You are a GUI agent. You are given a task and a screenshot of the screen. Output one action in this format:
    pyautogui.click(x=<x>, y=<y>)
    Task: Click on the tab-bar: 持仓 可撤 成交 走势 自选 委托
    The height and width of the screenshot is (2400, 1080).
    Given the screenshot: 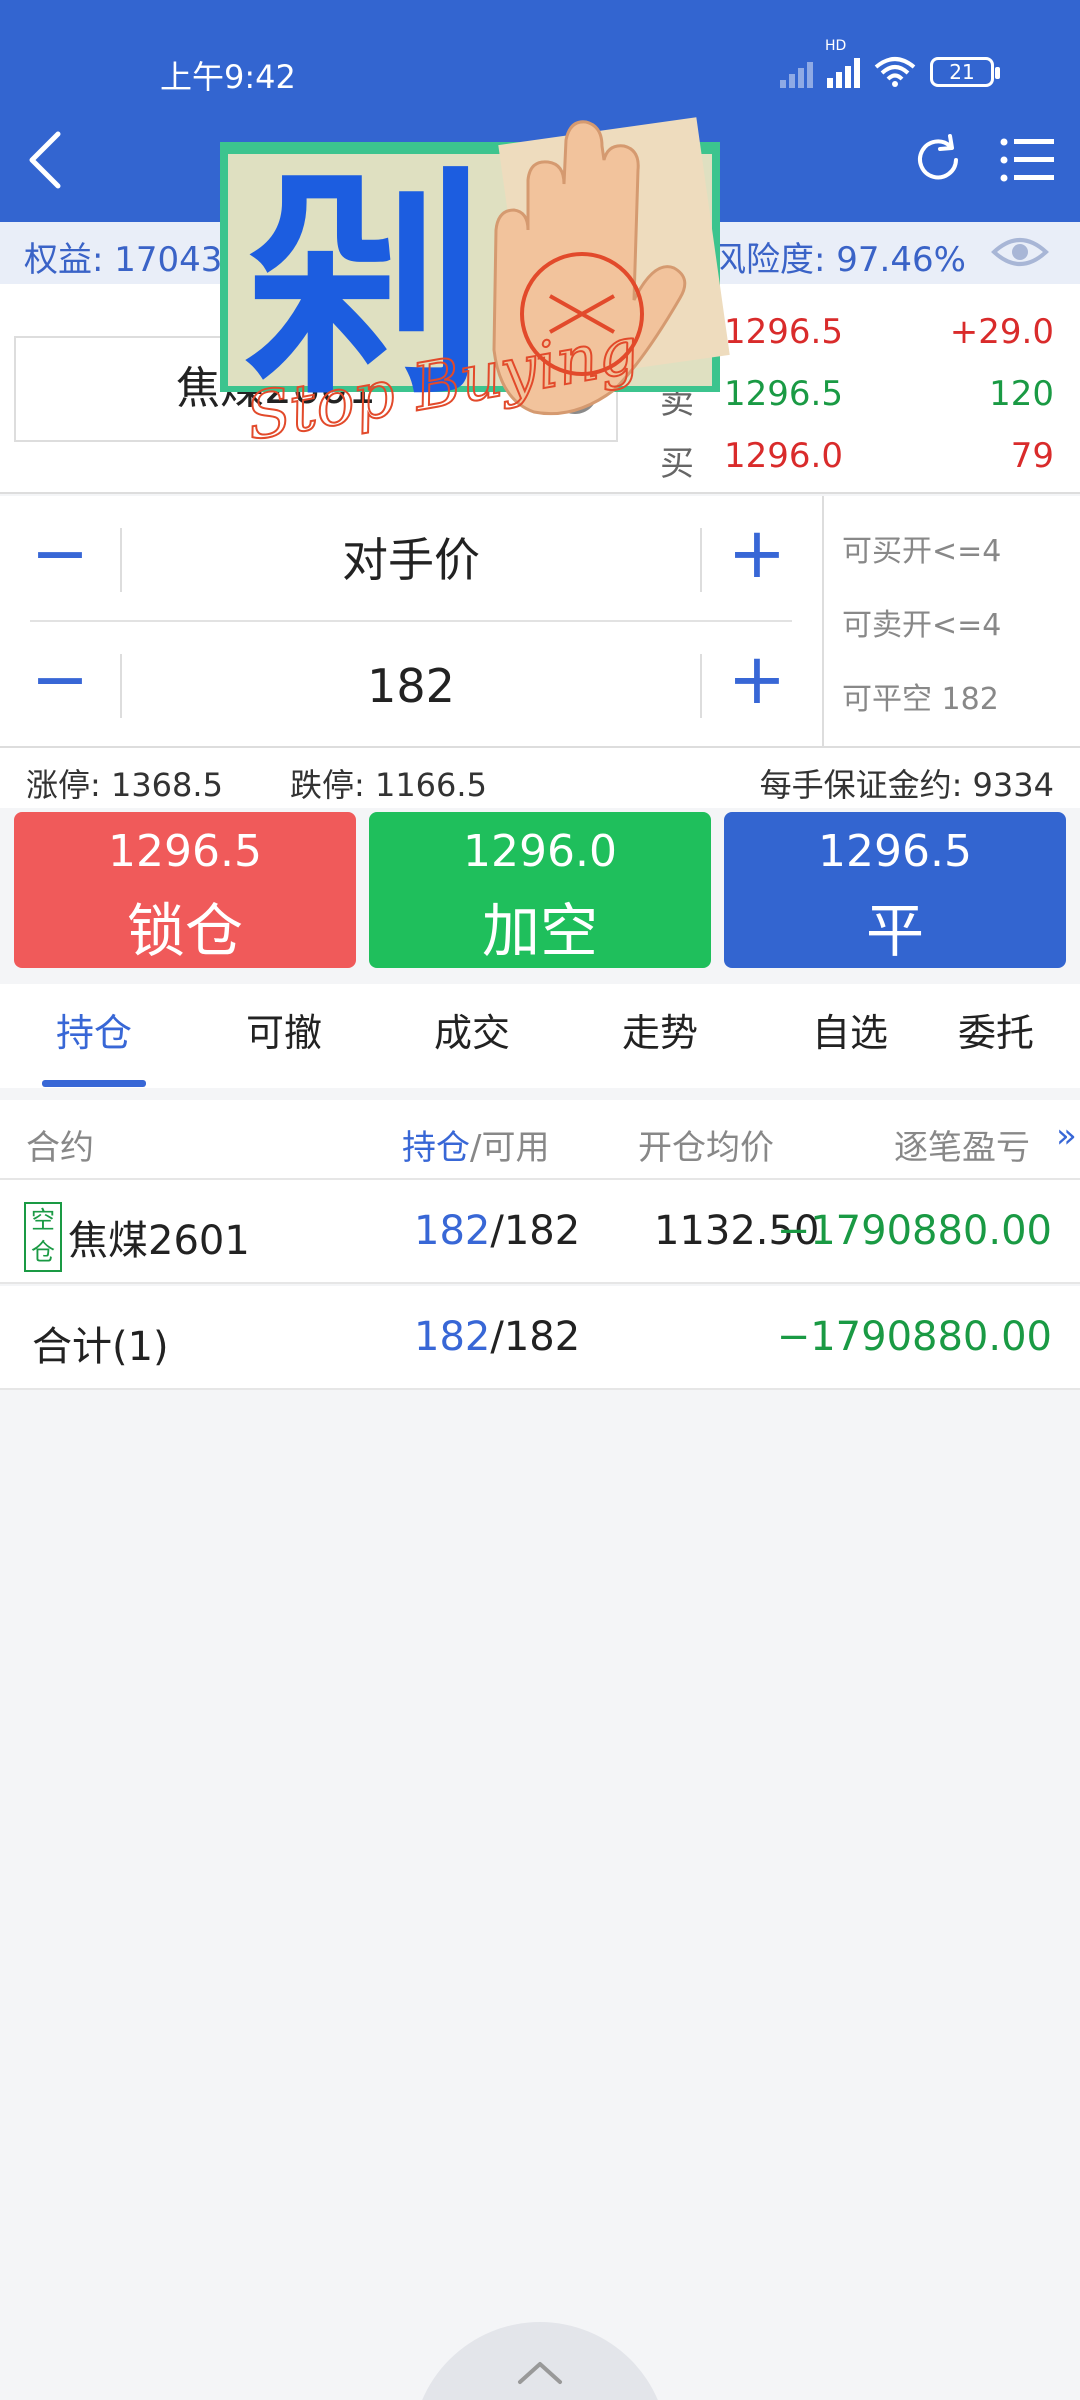 What is the action you would take?
    pyautogui.click(x=540, y=1036)
    